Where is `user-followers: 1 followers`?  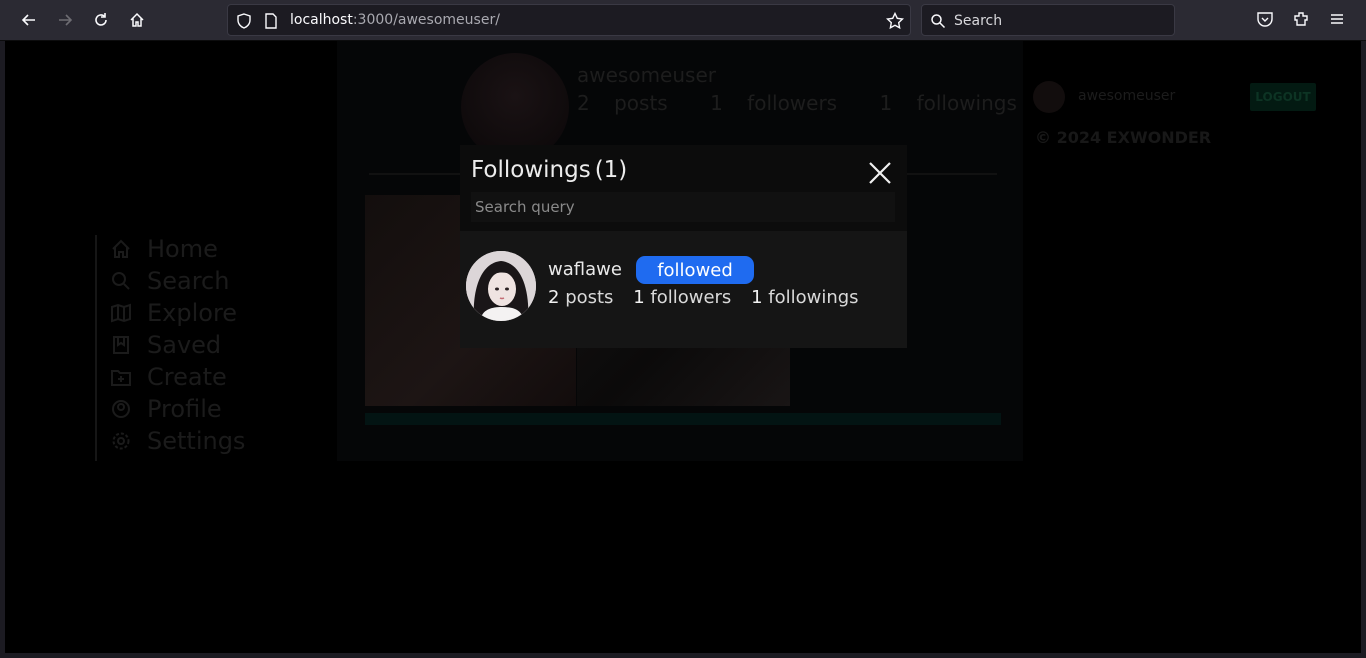
user-followers: 1 followers is located at coordinates (682, 297).